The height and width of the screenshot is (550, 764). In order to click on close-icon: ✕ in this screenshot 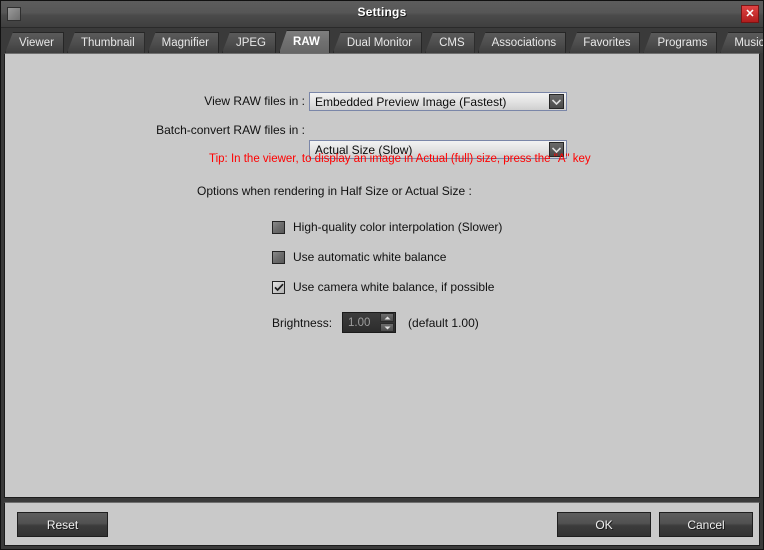, I will do `click(750, 14)`.